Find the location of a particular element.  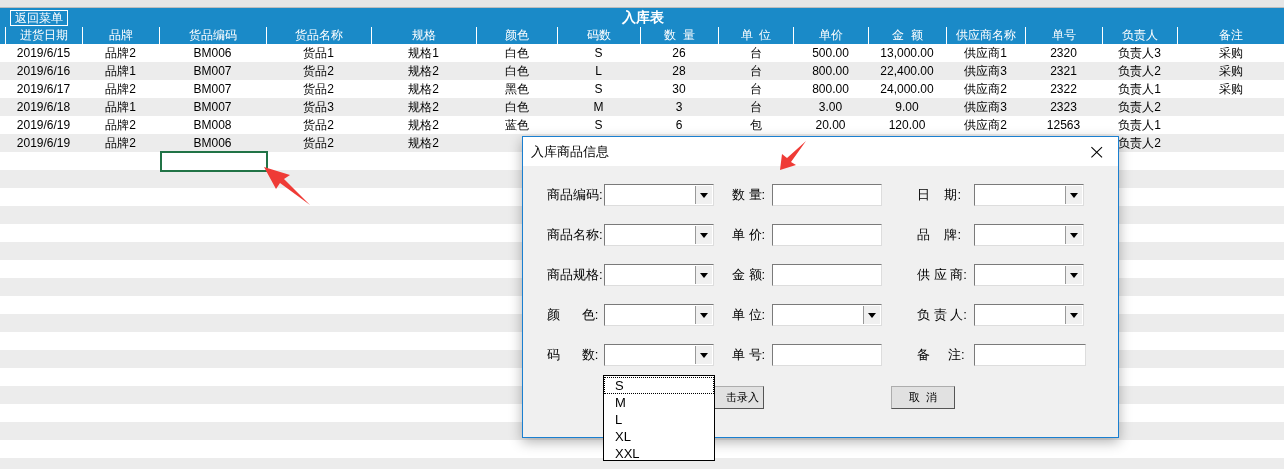

table-cell: 120.00 is located at coordinates (907, 125).